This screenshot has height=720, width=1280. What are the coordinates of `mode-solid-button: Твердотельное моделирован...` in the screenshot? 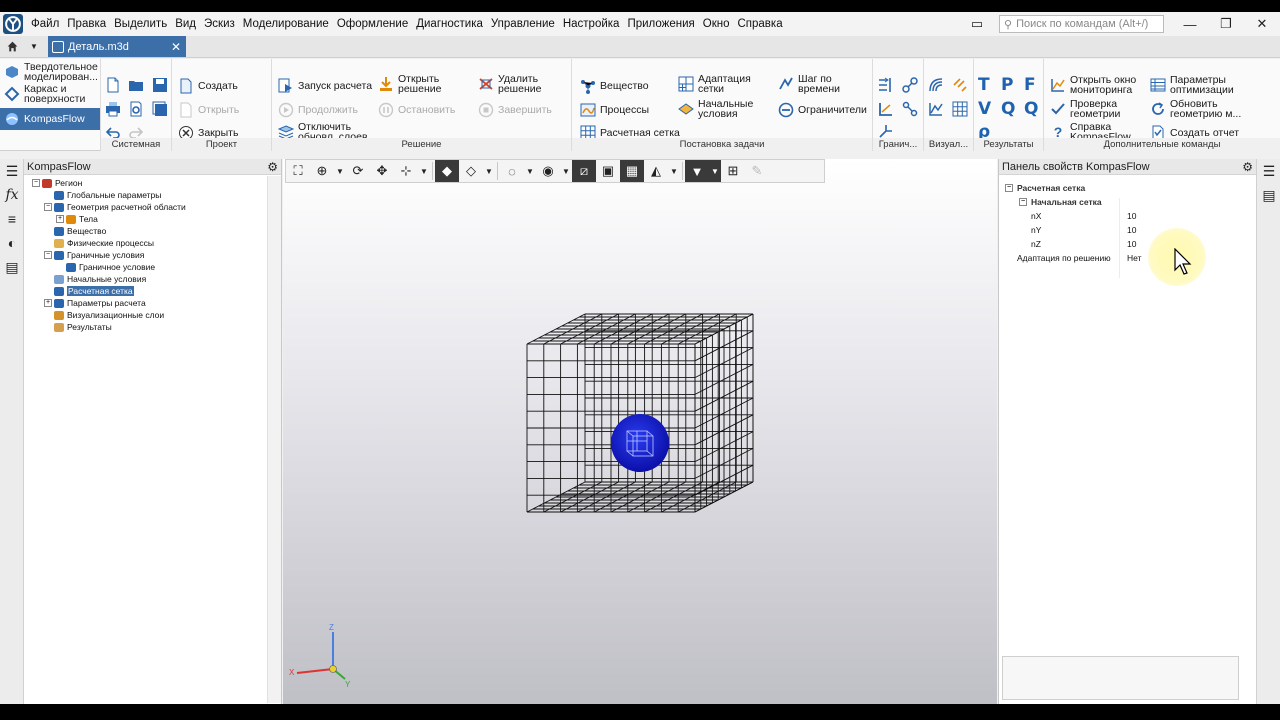 It's located at (50, 72).